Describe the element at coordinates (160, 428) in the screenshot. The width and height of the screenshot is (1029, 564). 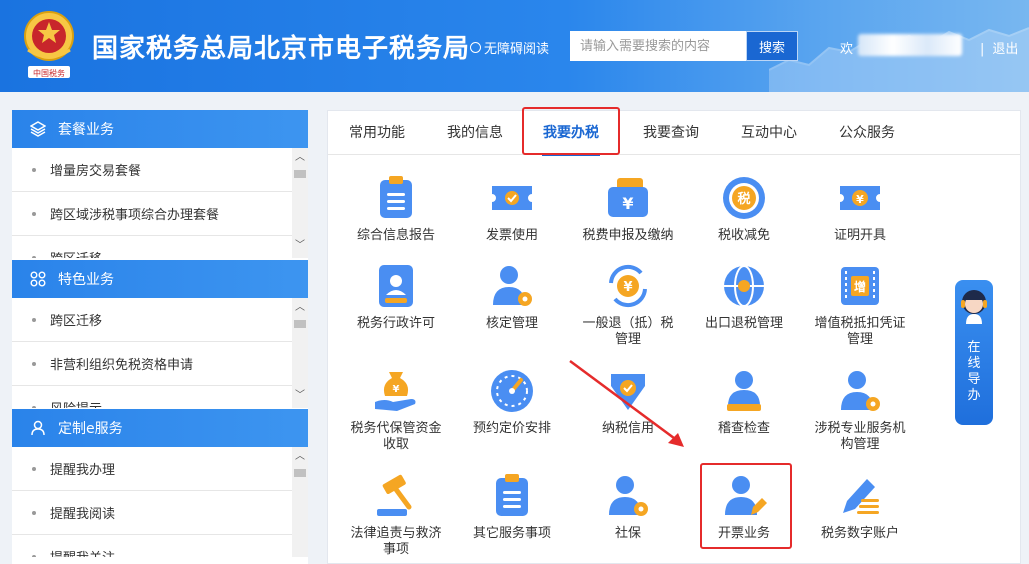
I see `sidebar-section-header: 定制e服务` at that location.